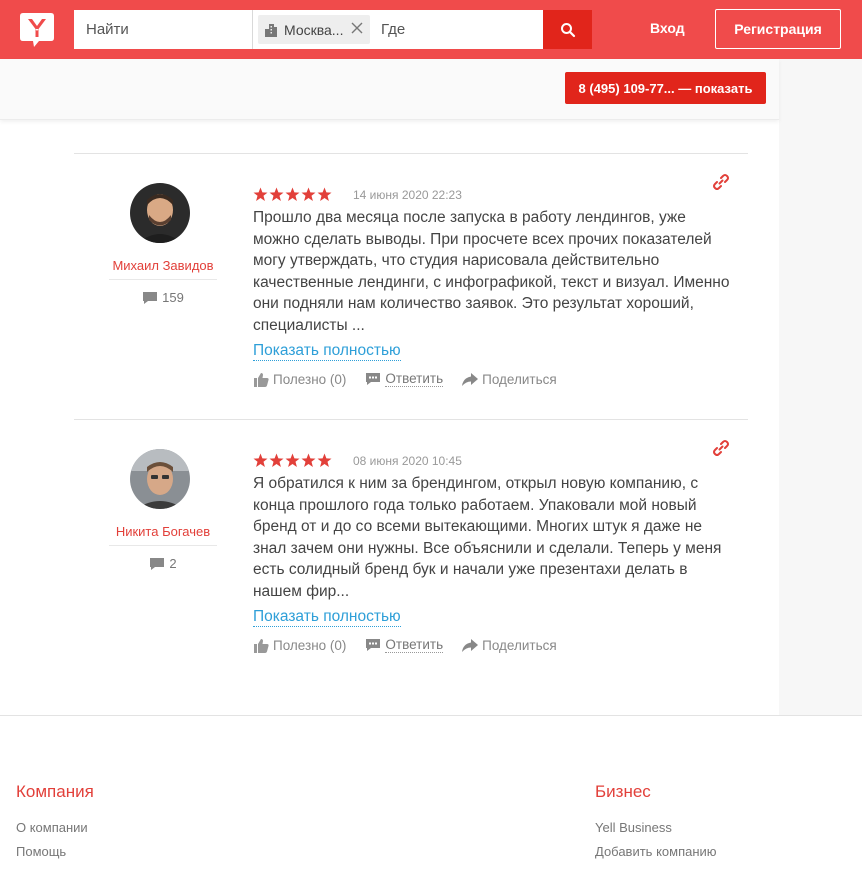 Image resolution: width=862 pixels, height=871 pixels. What do you see at coordinates (173, 297) in the screenshot?
I see `review-count-value: 159` at bounding box center [173, 297].